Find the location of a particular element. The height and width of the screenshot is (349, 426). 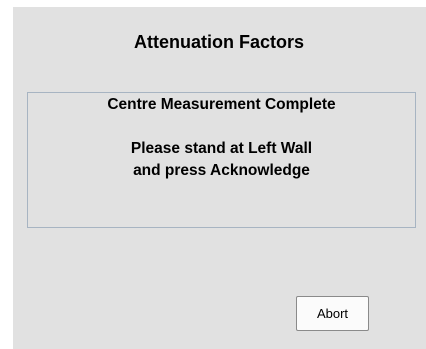

status-message: Centre Measurement Complete is located at coordinates (221, 104).